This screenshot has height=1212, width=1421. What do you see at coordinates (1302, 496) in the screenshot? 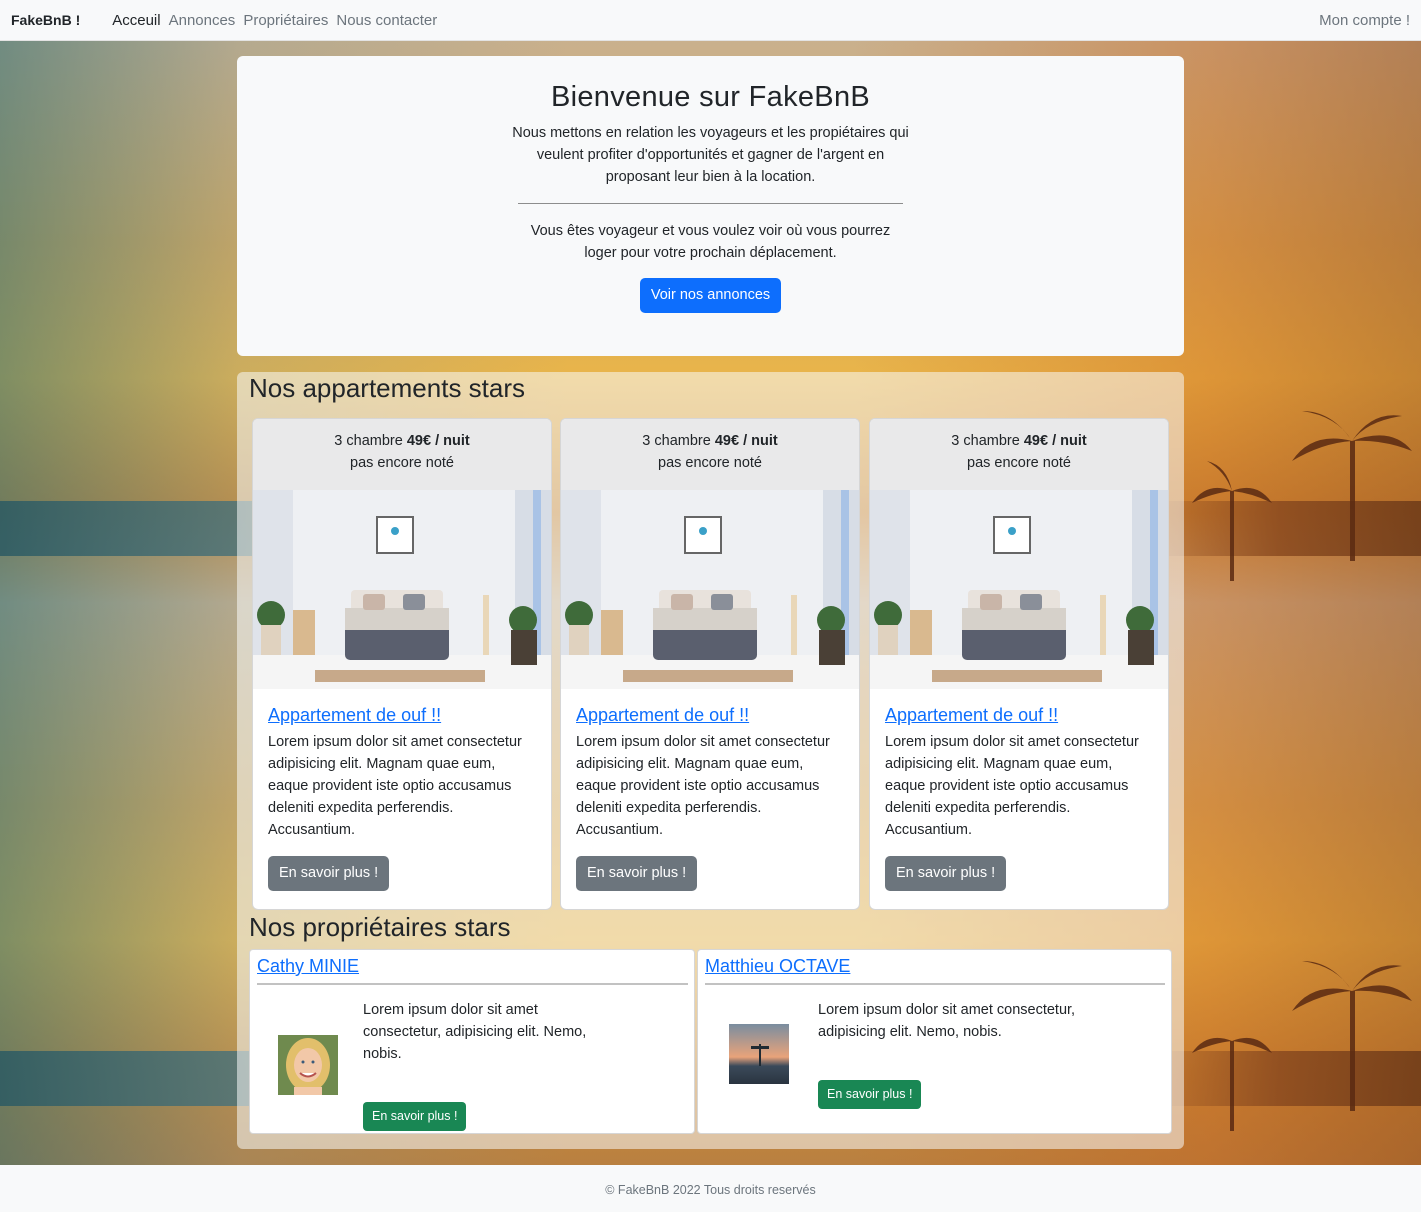
I see `palm-trees-decoration` at bounding box center [1302, 496].